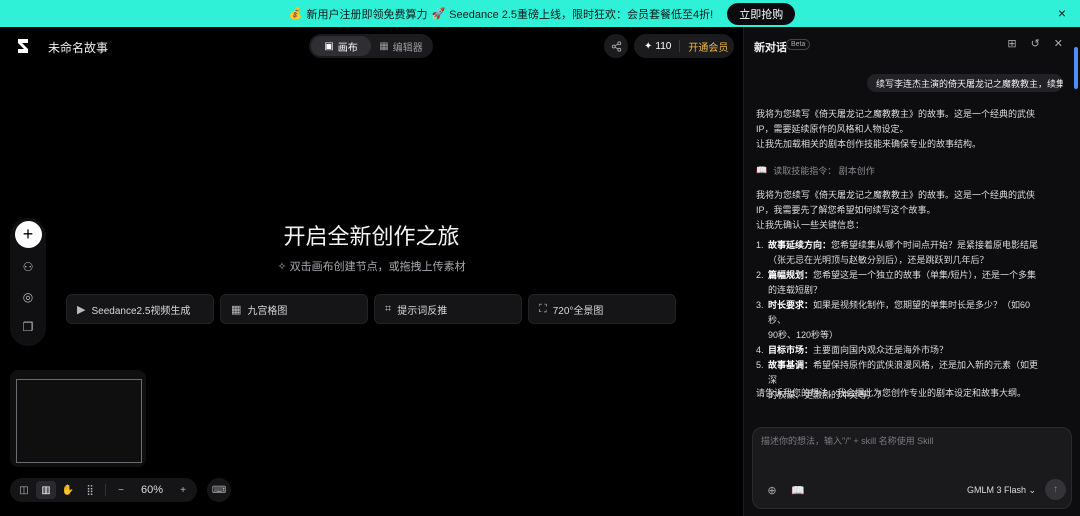  I want to click on ai-message-3: 请告诉我您的想法，我会据此为您创作专业的剧本设定和故事大纲。, so click(891, 393).